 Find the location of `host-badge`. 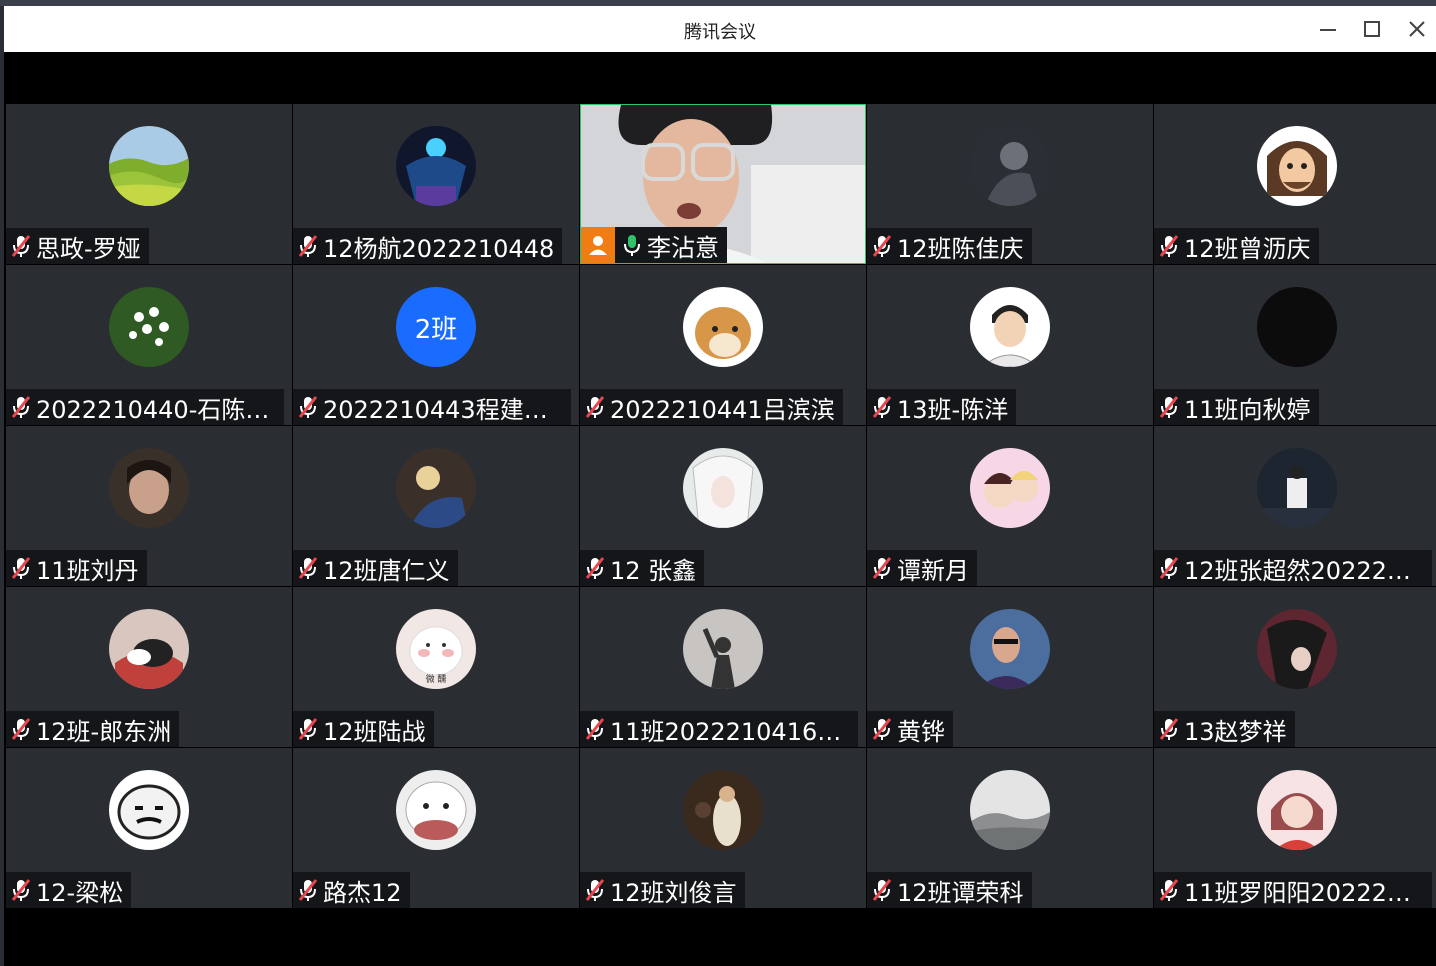

host-badge is located at coordinates (598, 245).